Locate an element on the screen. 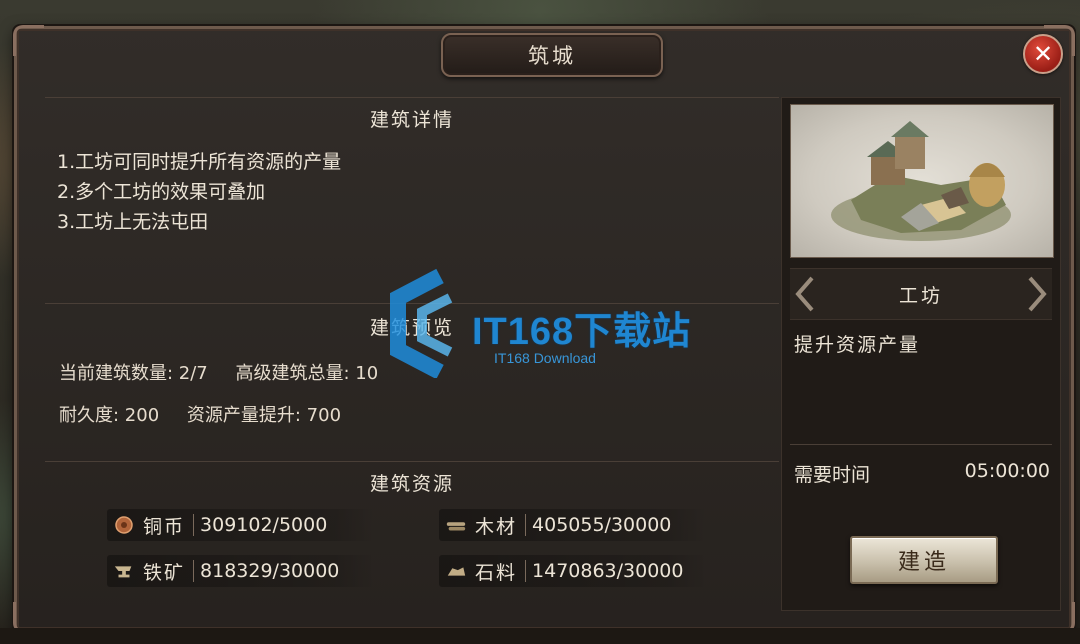 This screenshot has height=644, width=1080. resource-stone: 石料 1470863/30000 is located at coordinates (573, 571).